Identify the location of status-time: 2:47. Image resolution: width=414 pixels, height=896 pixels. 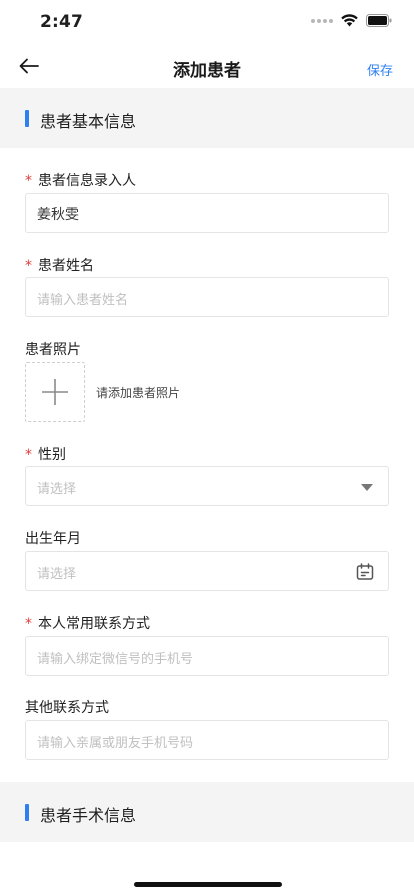
(62, 22).